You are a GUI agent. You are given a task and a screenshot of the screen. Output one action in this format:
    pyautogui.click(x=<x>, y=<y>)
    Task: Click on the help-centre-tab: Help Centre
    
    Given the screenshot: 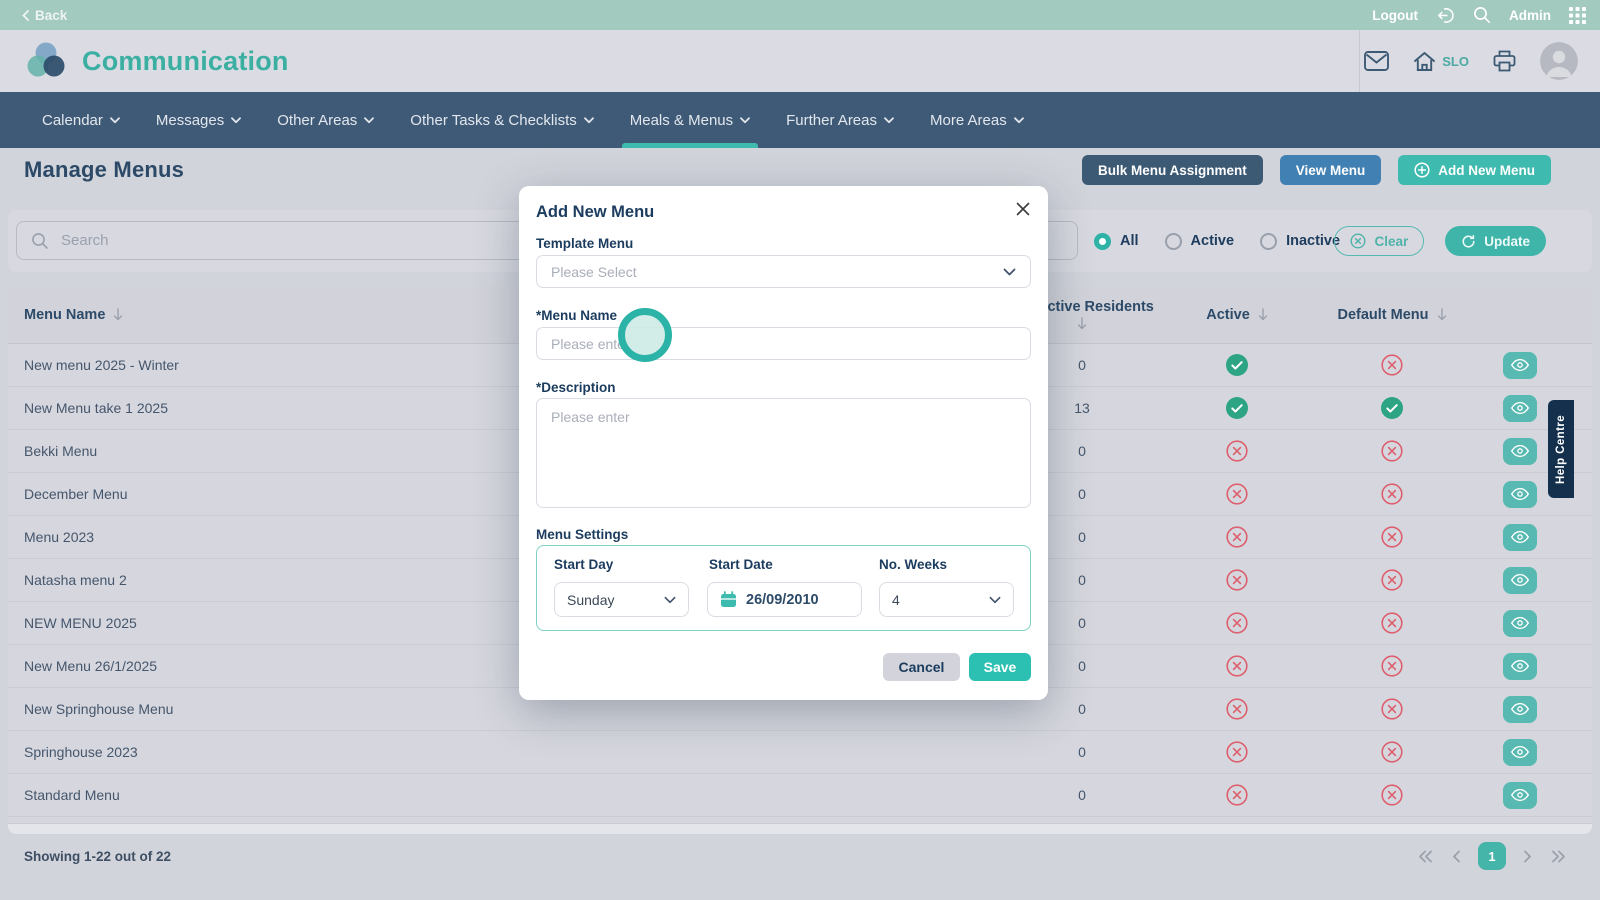 What is the action you would take?
    pyautogui.click(x=1561, y=449)
    